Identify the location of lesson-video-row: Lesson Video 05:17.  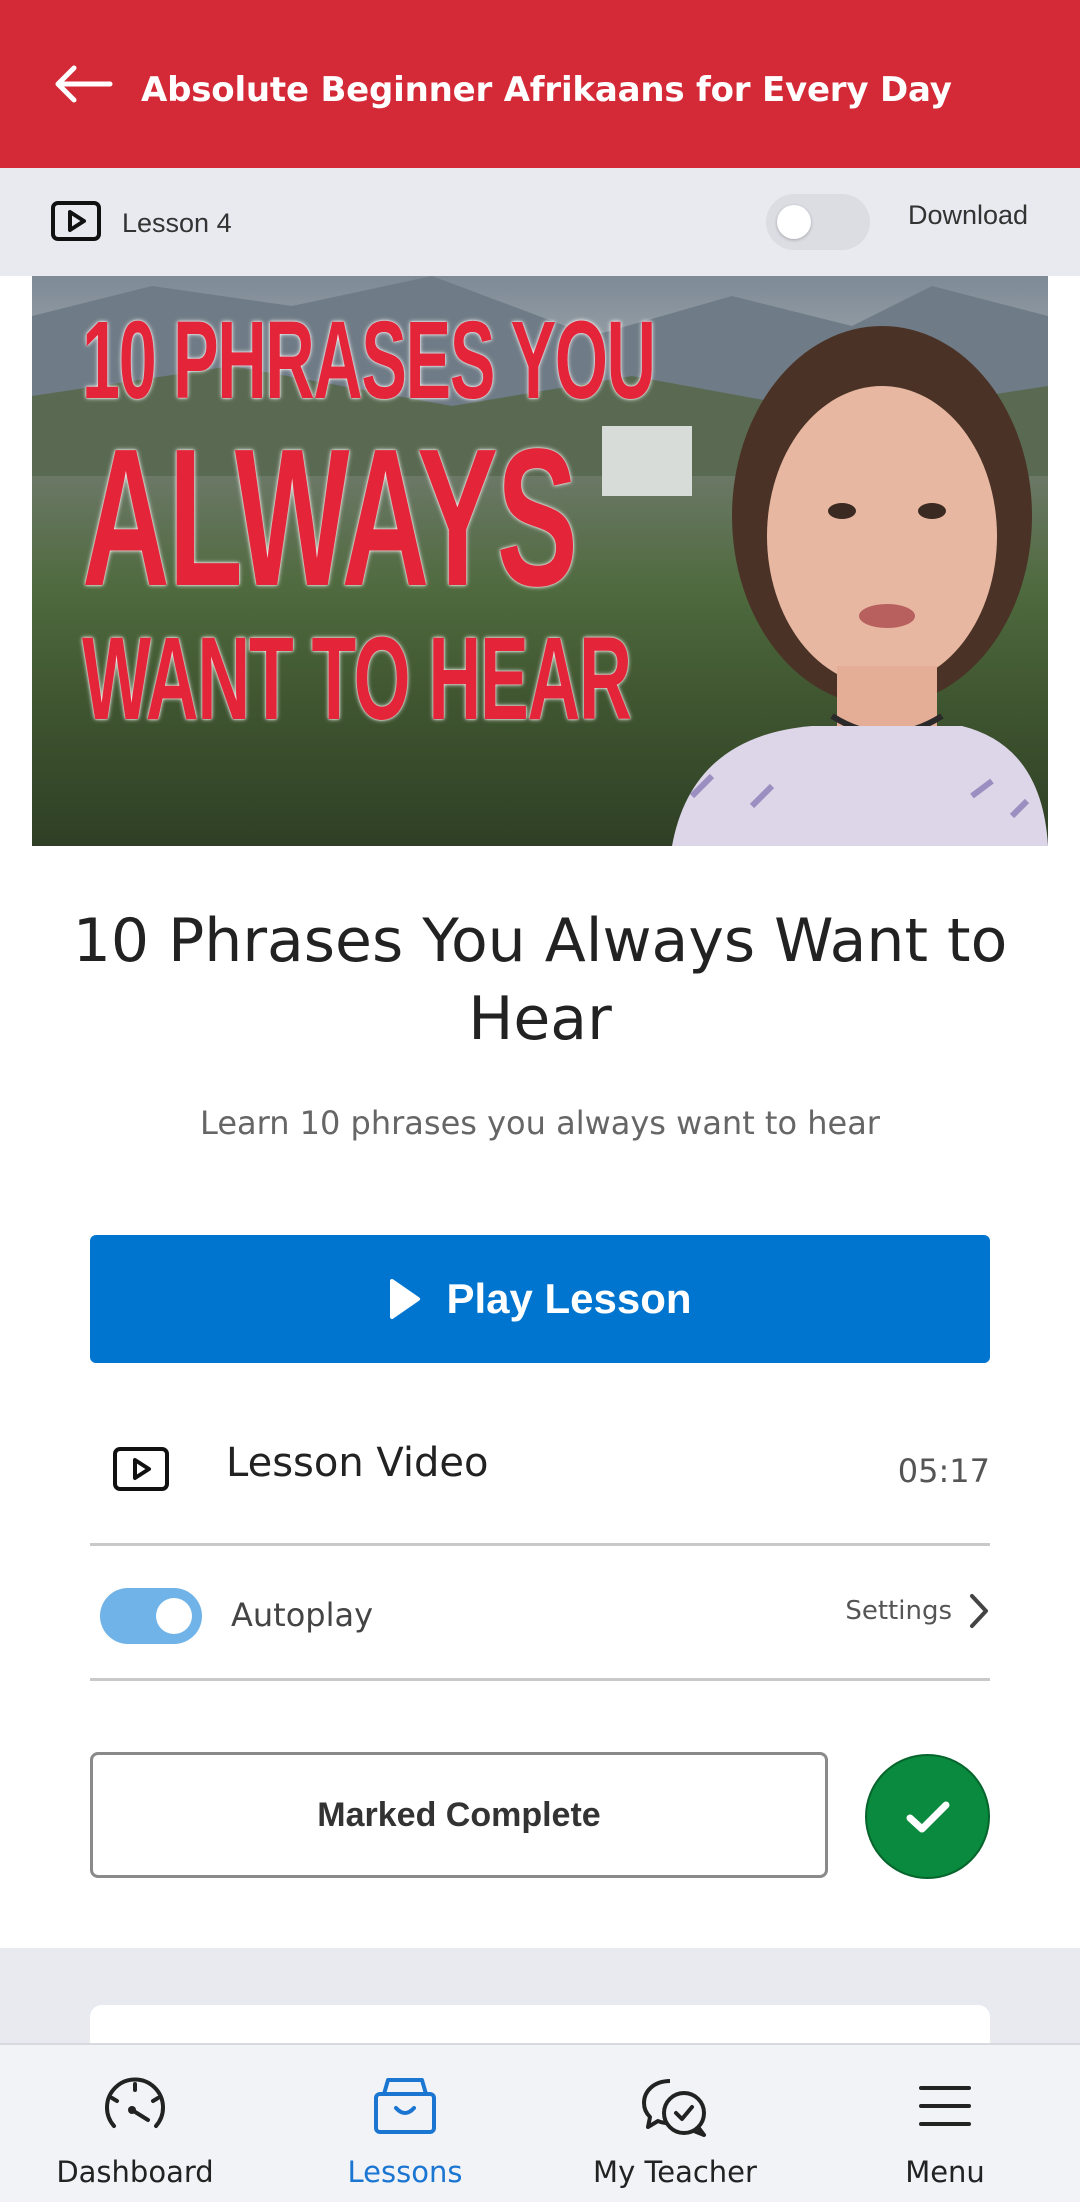
(540, 1473).